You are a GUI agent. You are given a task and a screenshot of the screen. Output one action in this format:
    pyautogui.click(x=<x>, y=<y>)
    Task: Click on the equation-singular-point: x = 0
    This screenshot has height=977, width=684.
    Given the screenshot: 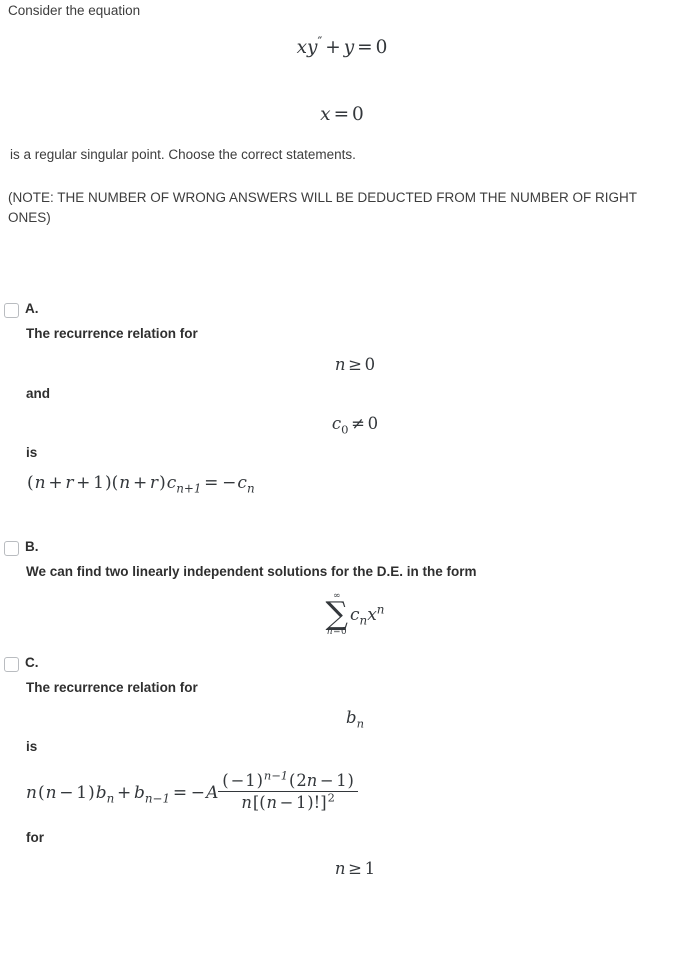 What is the action you would take?
    pyautogui.click(x=342, y=115)
    